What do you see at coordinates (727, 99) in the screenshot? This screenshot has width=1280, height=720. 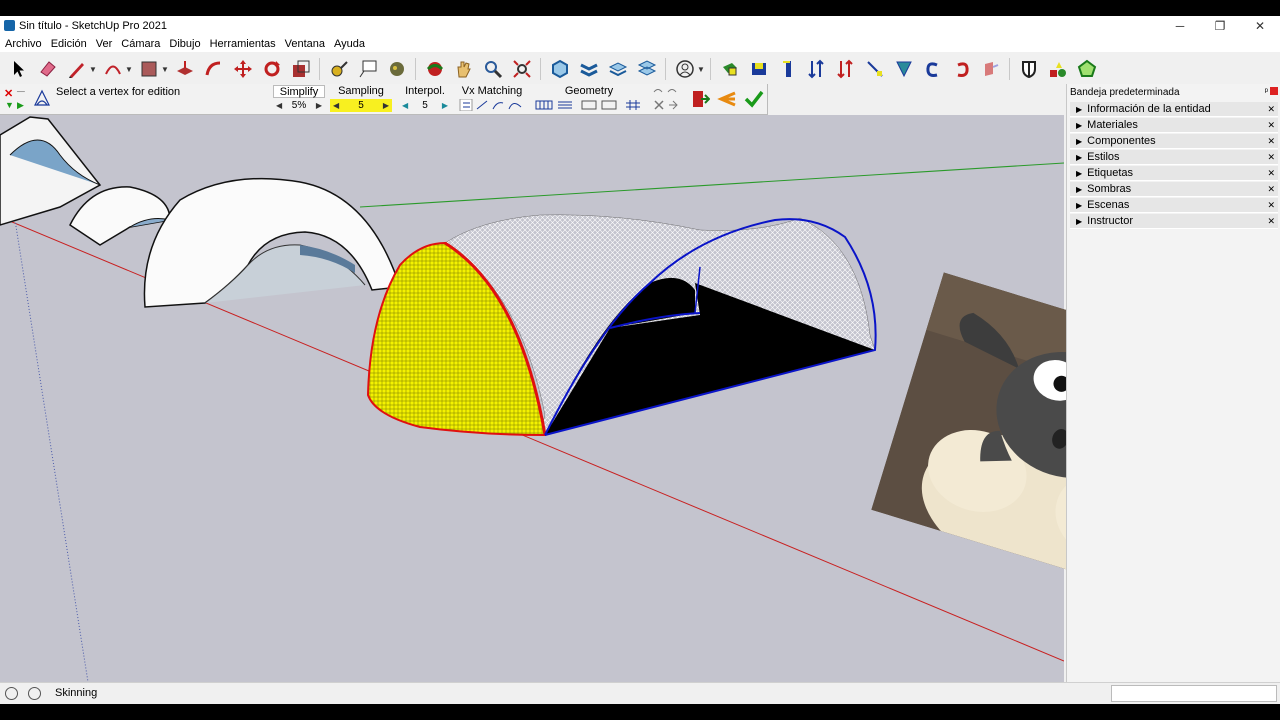 I see `back-arrow-icon` at bounding box center [727, 99].